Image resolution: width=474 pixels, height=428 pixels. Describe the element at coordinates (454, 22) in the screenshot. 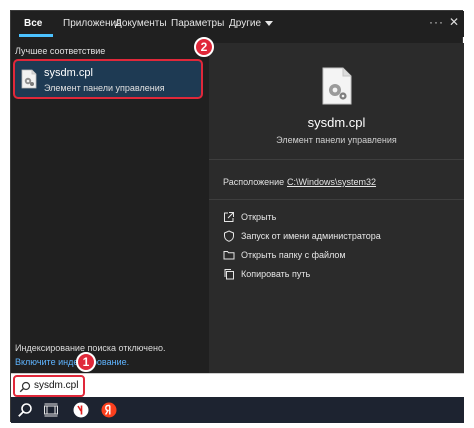

I see `close-icon: ✕` at that location.